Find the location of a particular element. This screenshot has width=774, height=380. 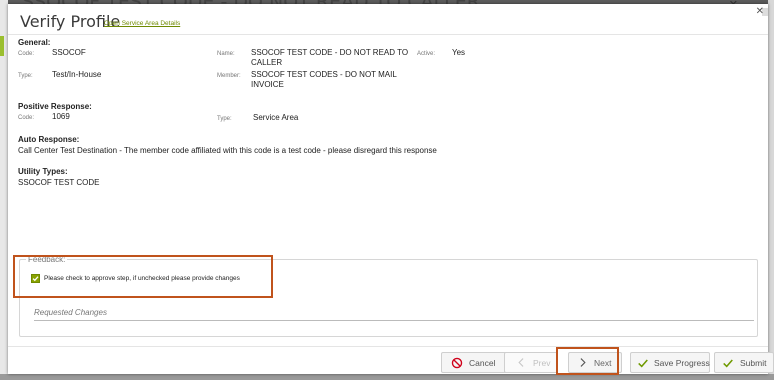

title-divider is located at coordinates (388, 34).